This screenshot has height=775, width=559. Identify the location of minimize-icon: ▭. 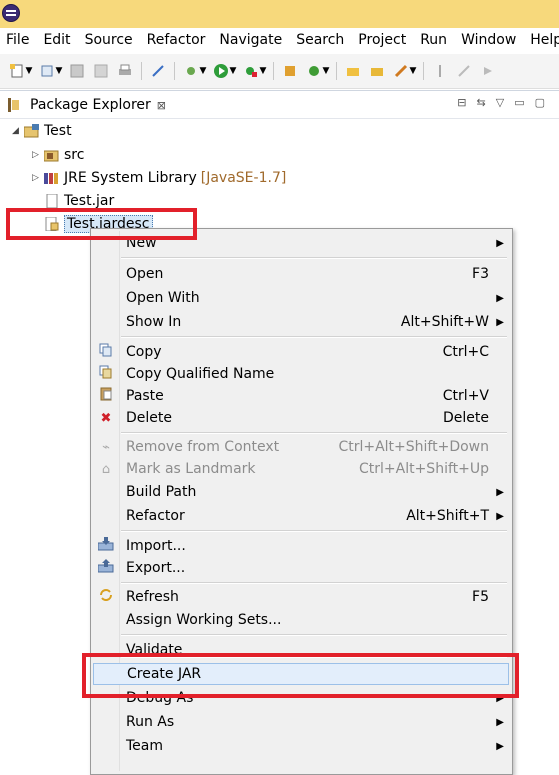
(519, 102).